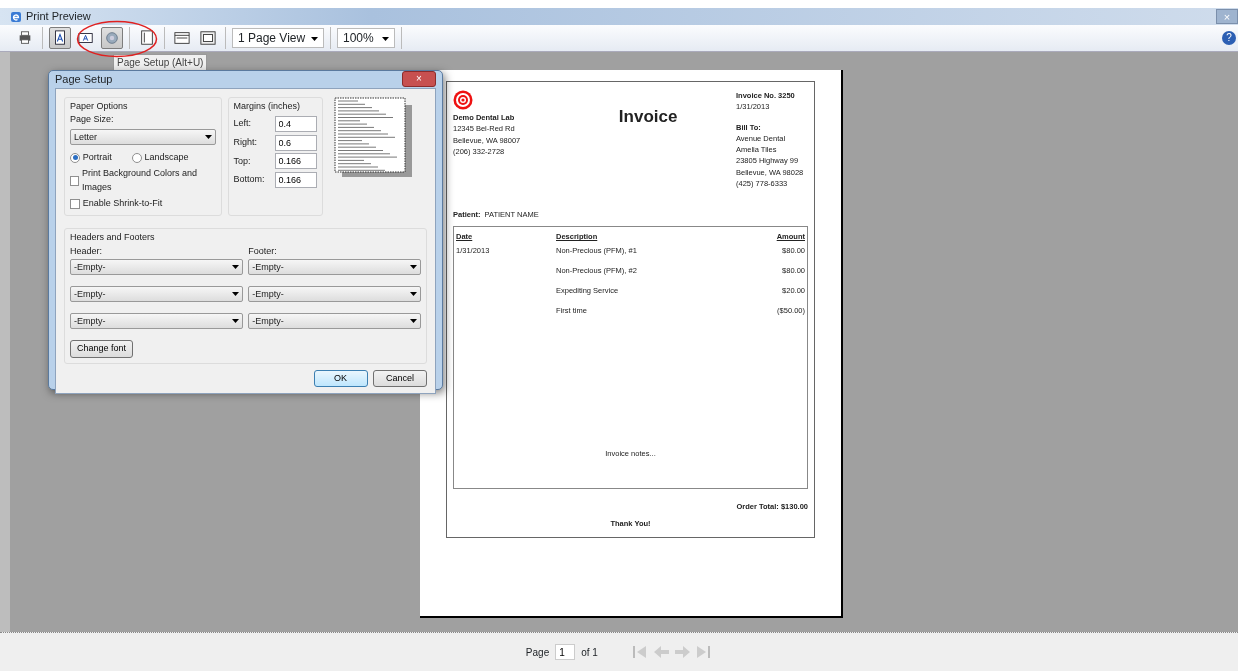 This screenshot has height=671, width=1238. I want to click on print-icon, so click(25, 38).